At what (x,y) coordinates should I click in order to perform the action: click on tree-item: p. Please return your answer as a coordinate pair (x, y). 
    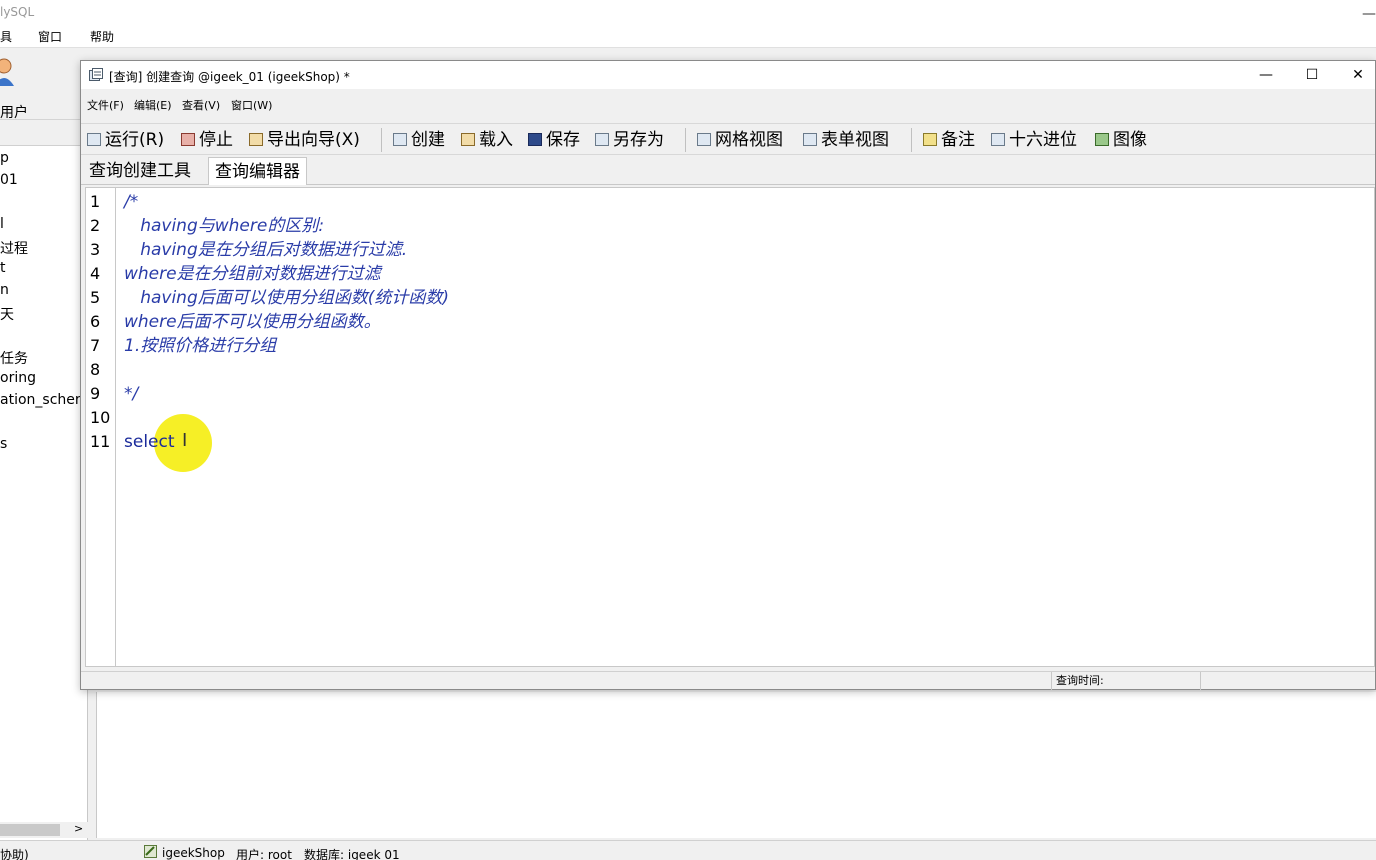
    Looking at the image, I should click on (4, 158).